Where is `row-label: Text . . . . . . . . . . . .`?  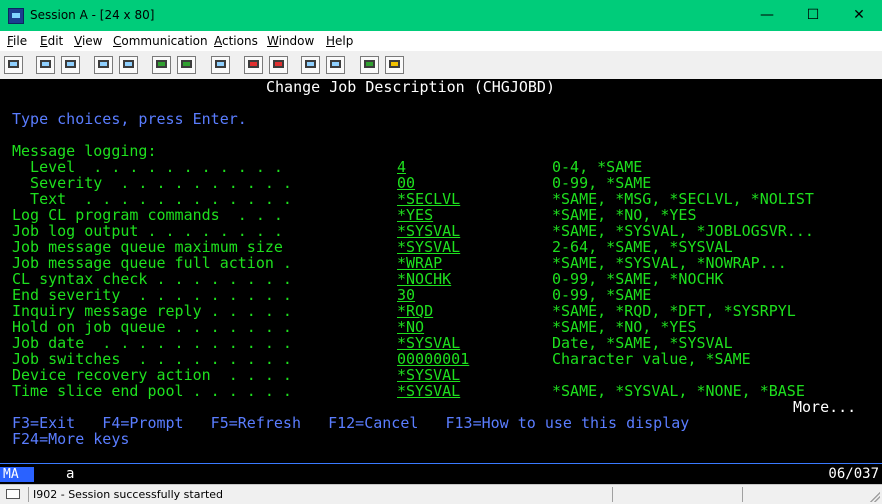 row-label: Text . . . . . . . . . . . . is located at coordinates (152, 199).